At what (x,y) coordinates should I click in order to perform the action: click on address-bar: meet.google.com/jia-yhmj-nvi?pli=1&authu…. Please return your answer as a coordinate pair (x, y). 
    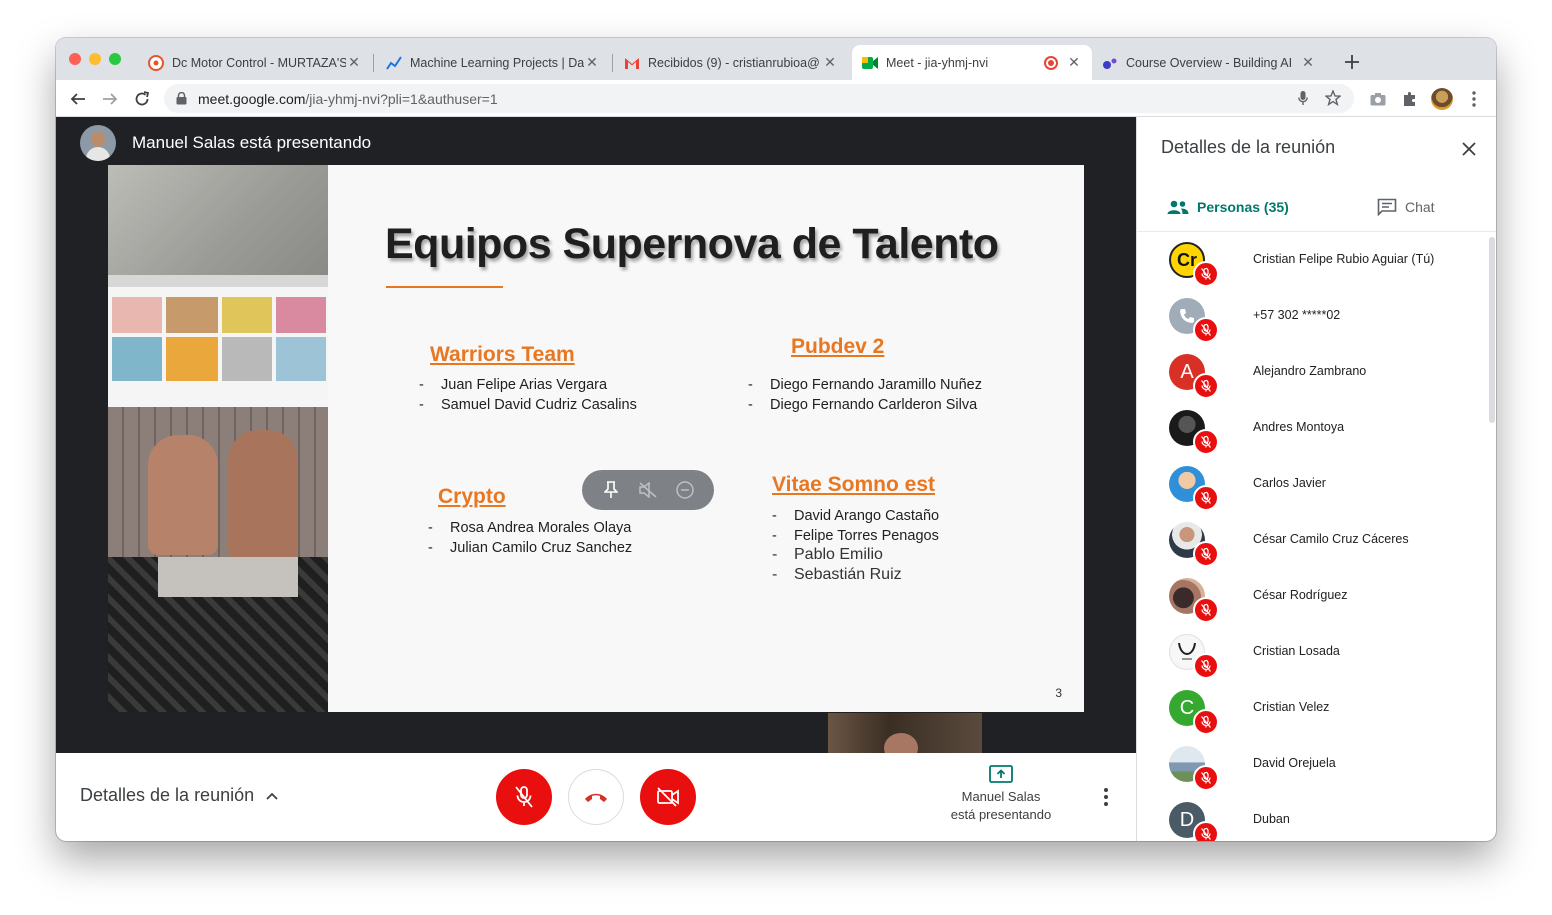
    Looking at the image, I should click on (759, 98).